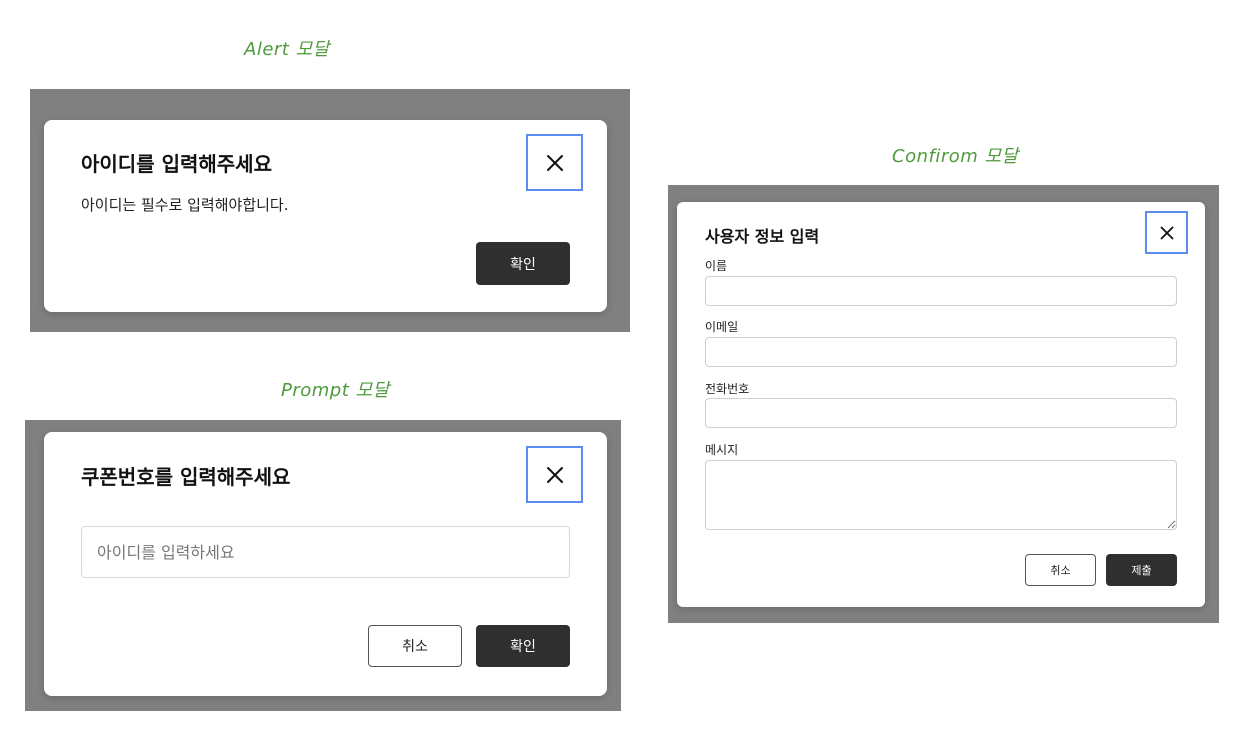 The width and height of the screenshot is (1250, 742). I want to click on alert-message: 아이디는 필수로 입력해야합니다., so click(185, 205).